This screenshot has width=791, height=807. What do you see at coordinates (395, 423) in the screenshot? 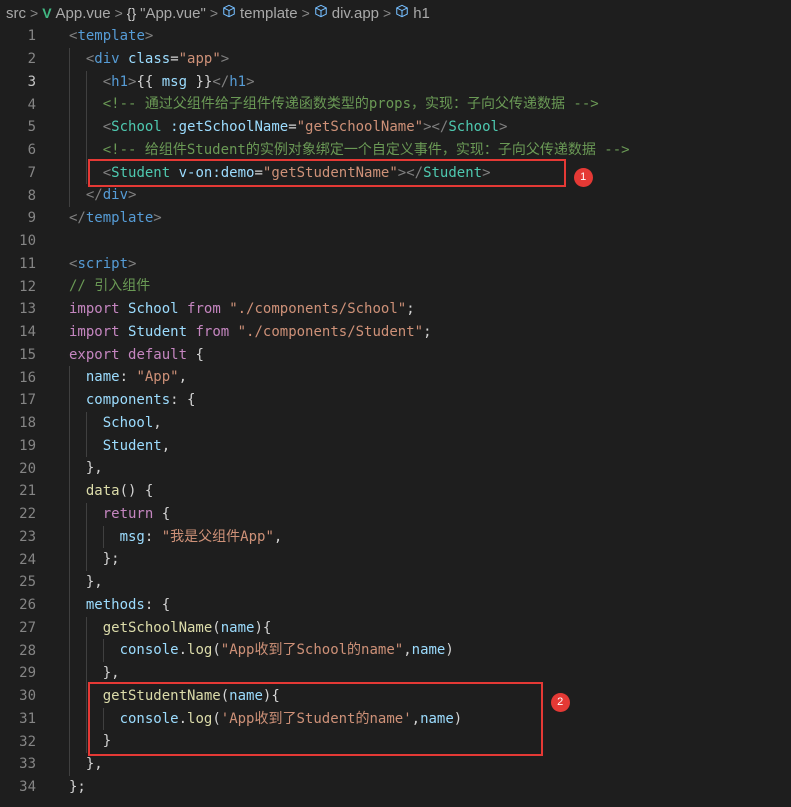
I see `code-line: 18 School,` at bounding box center [395, 423].